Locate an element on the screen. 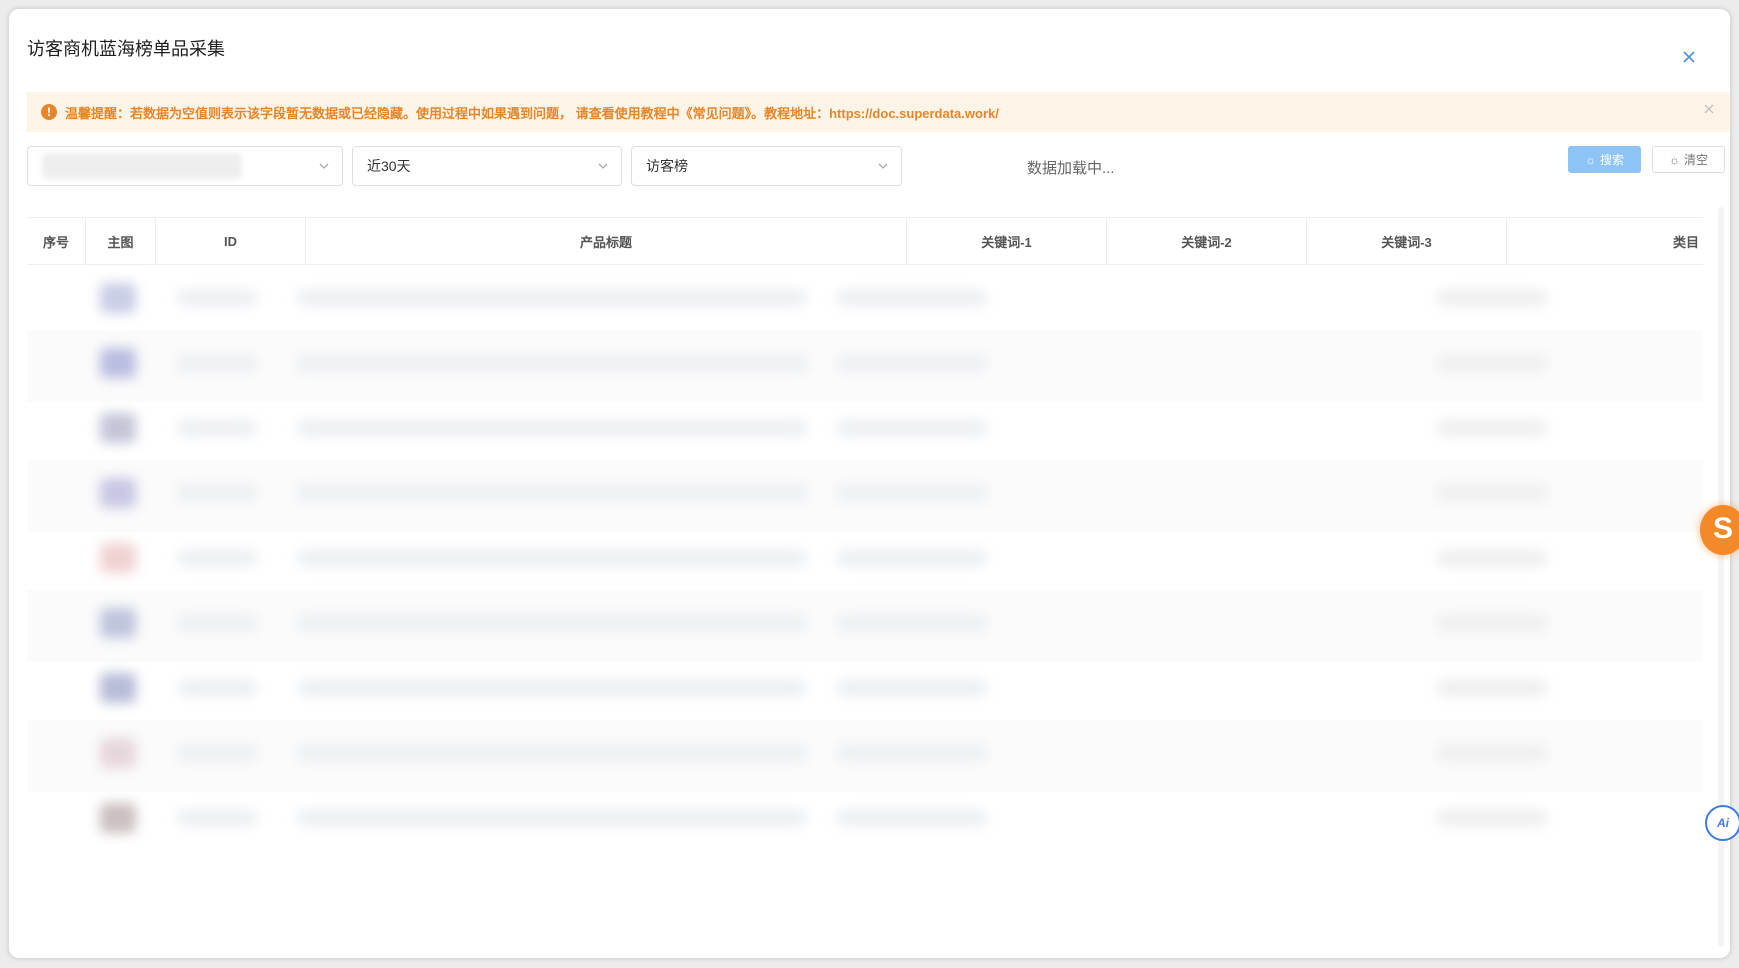  col-image: 主图 is located at coordinates (121, 241).